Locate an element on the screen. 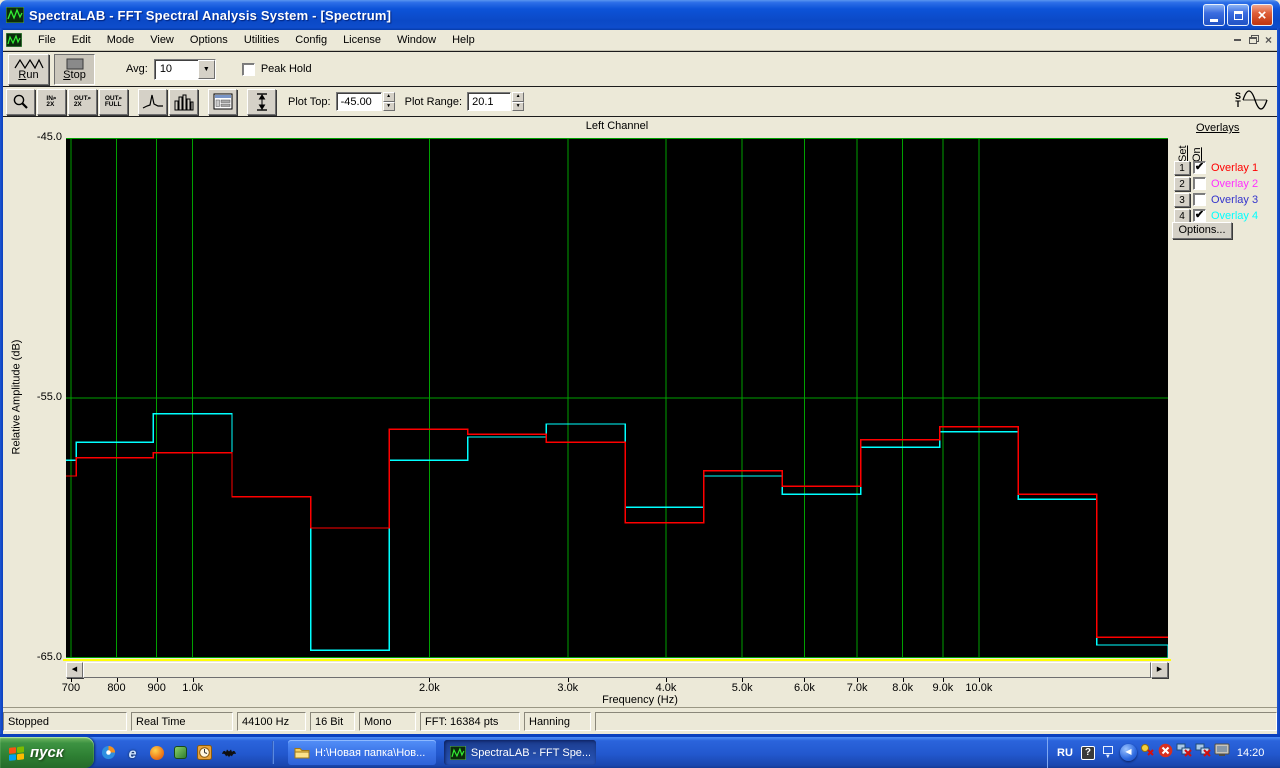 Image resolution: width=1280 pixels, height=768 pixels. plot-horizontal-scrollbar: ◀ ▶ is located at coordinates (617, 670).